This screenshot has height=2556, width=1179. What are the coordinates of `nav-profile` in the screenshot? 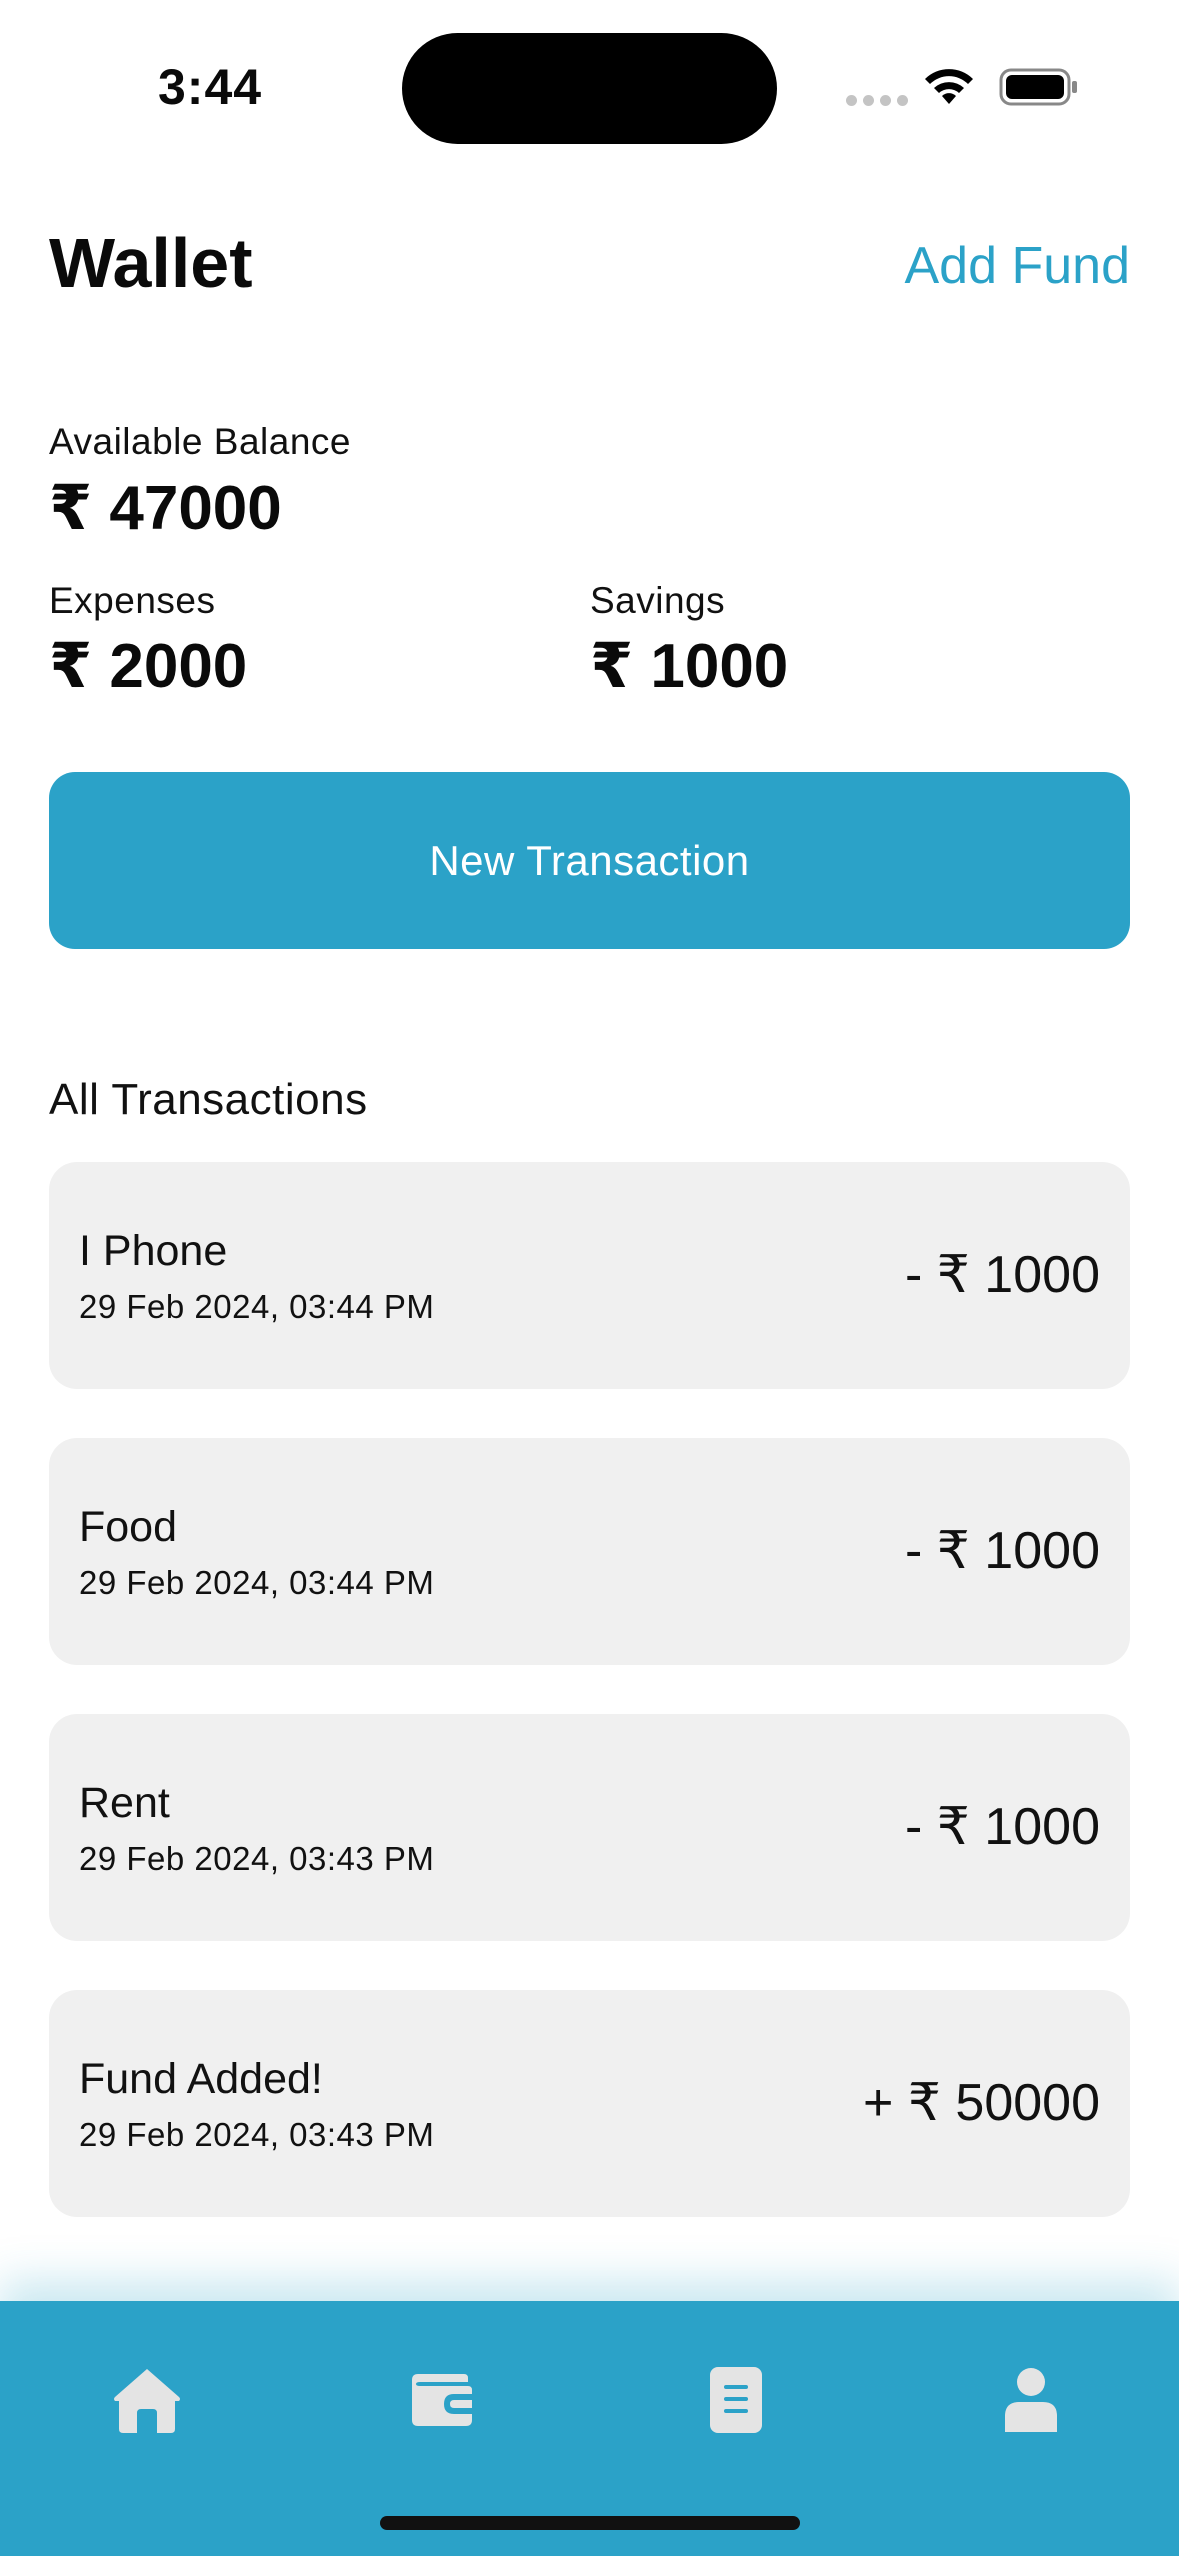 It's located at (1031, 2400).